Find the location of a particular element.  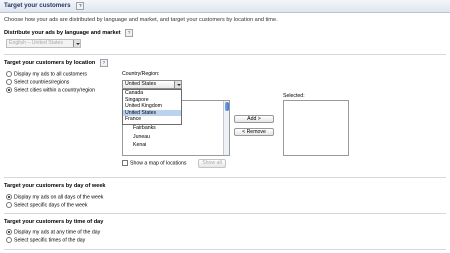

radio-label: Display my ads at any time of the day is located at coordinates (57, 232).